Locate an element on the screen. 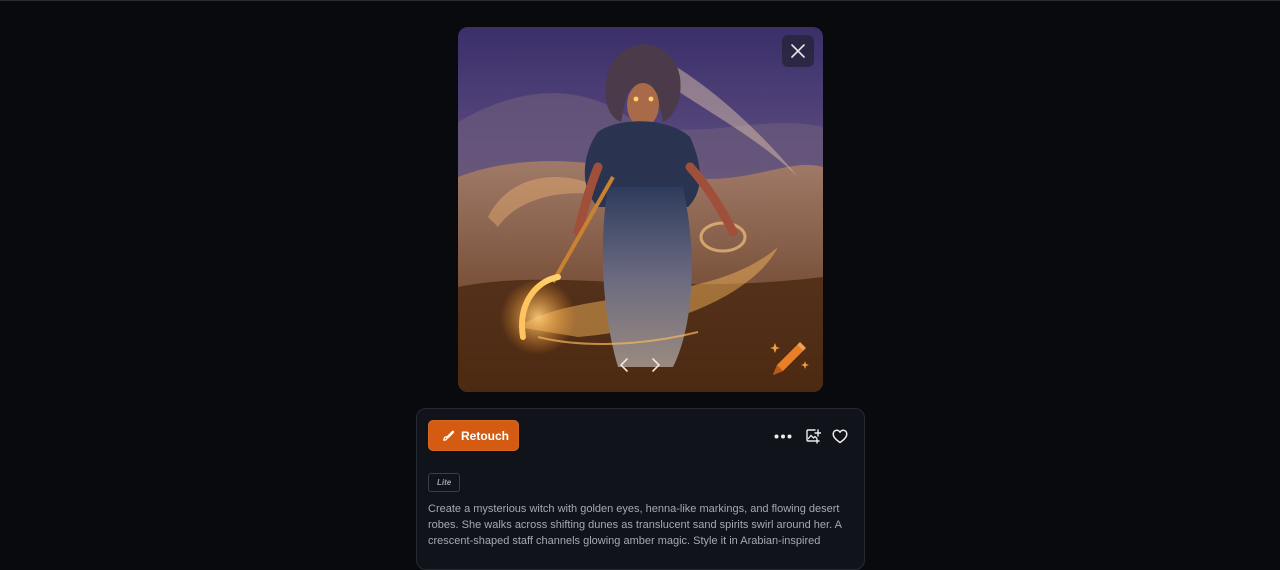  heart-icon is located at coordinates (840, 435).